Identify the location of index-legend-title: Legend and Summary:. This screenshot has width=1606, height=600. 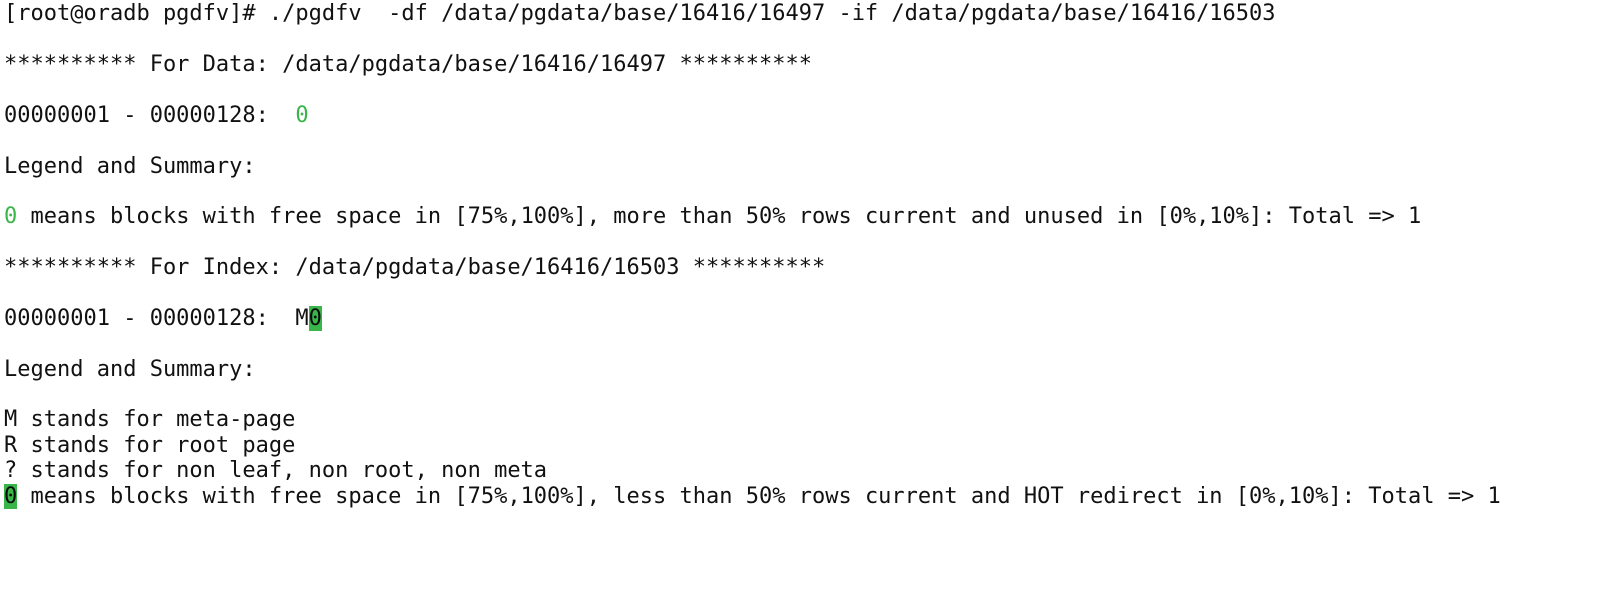
(130, 369).